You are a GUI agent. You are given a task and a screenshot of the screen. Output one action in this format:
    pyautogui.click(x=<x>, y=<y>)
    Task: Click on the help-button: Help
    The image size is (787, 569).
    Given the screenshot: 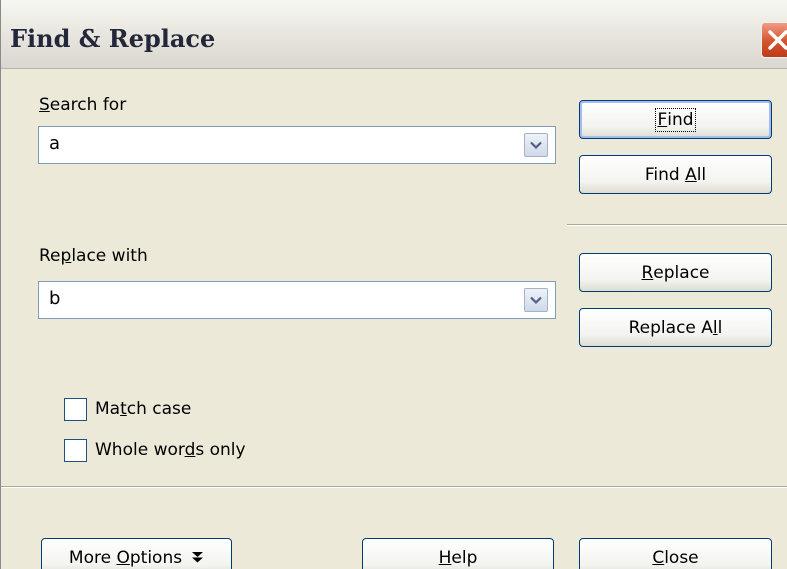 What is the action you would take?
    pyautogui.click(x=458, y=553)
    